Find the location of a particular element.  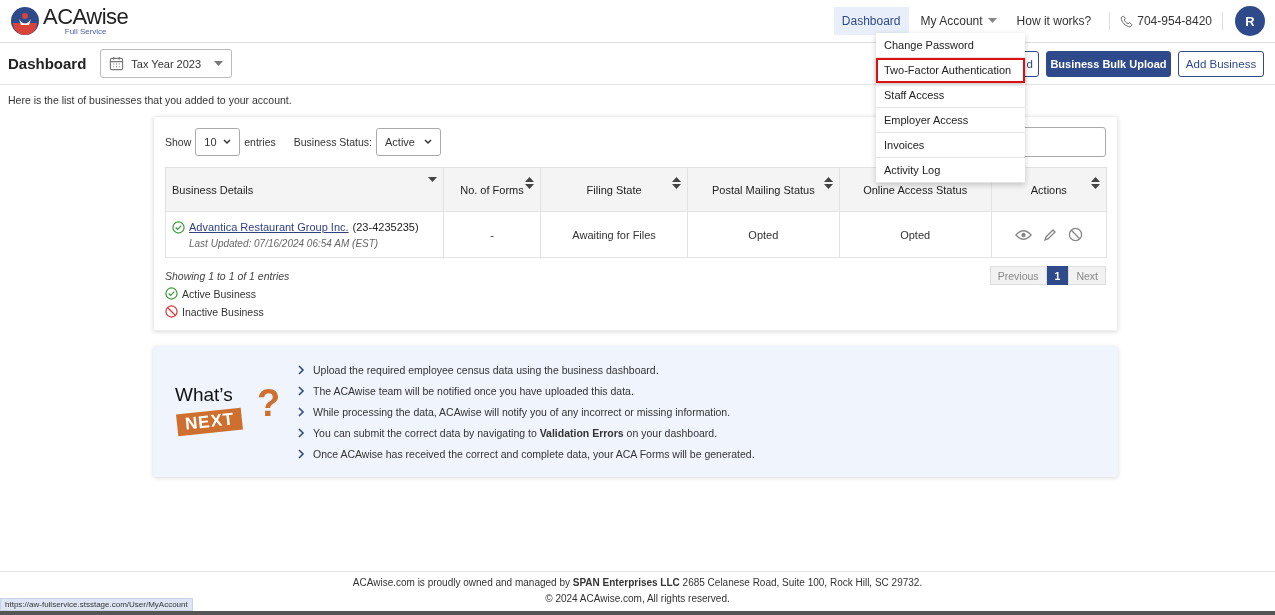

last-updated-text: Last Updated: 07/16/2024 06:54 AM (EST) is located at coordinates (284, 243).